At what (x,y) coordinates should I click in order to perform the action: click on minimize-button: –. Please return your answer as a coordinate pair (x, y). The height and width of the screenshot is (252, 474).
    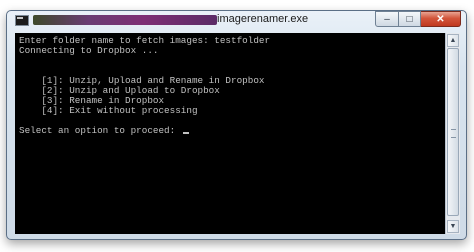
    Looking at the image, I should click on (387, 19).